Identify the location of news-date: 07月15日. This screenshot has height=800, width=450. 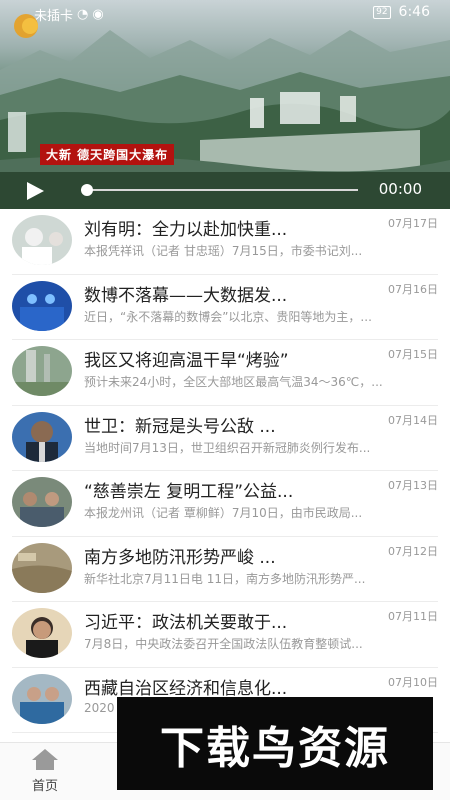
(413, 354).